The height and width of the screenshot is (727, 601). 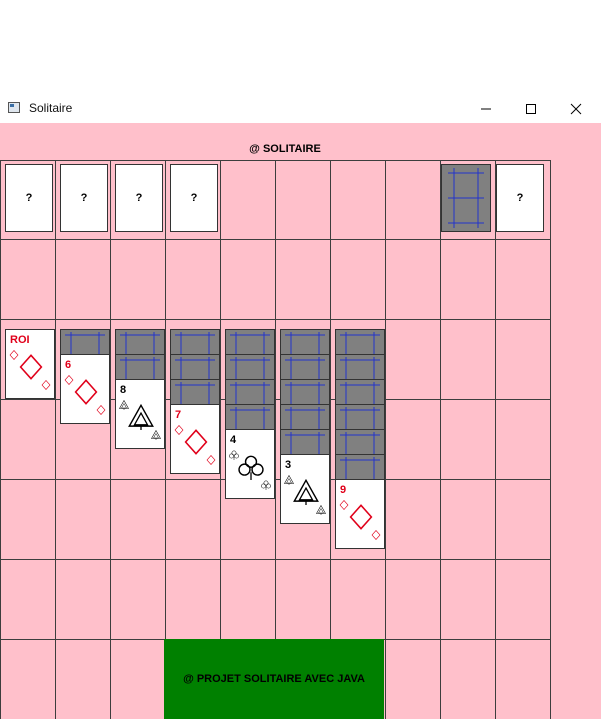 I want to click on card-rank: 3, so click(x=288, y=465).